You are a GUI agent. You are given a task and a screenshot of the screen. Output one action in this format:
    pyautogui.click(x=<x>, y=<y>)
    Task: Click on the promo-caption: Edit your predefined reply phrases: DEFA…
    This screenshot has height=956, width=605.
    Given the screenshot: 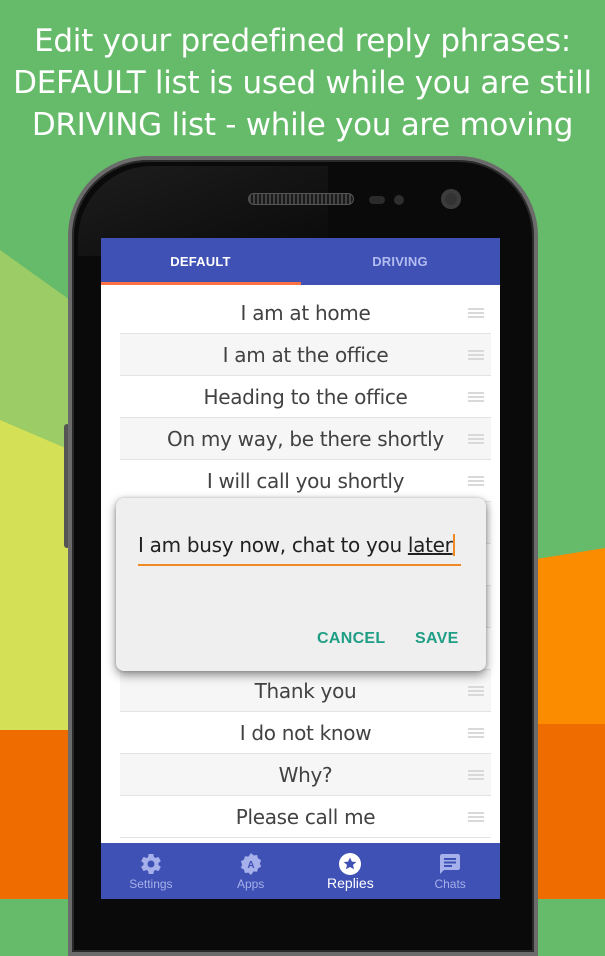 What is the action you would take?
    pyautogui.click(x=302, y=83)
    